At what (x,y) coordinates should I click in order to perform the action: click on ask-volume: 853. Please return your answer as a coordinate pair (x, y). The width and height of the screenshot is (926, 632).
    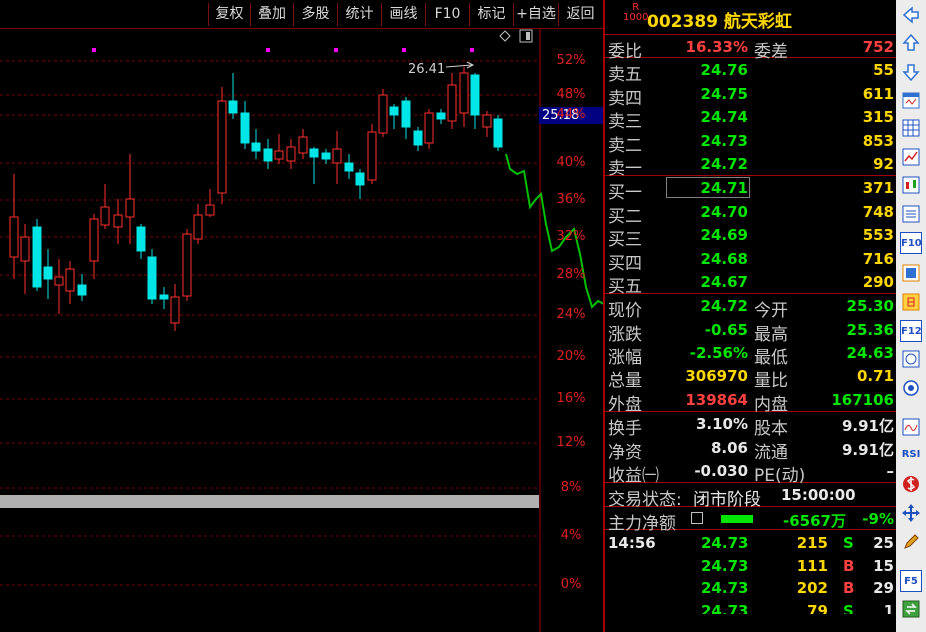
    Looking at the image, I should click on (878, 140).